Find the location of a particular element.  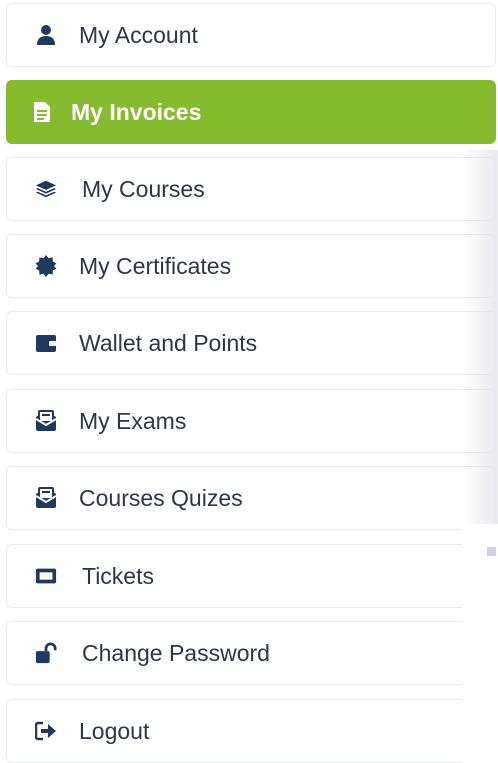

menu-item-change-password: Change Password is located at coordinates (251, 653).